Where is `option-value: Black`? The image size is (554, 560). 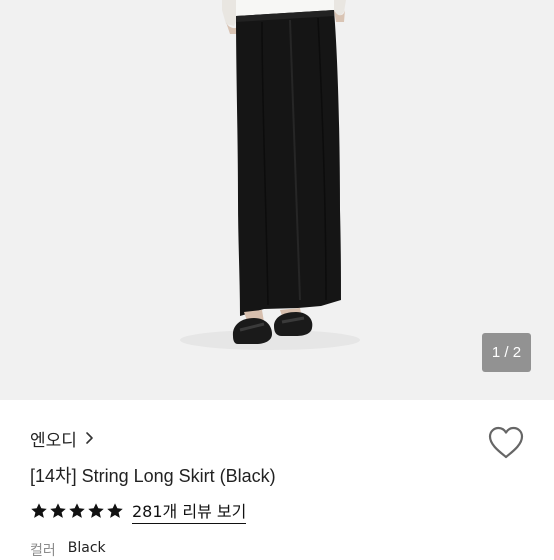
option-value: Black is located at coordinates (86, 548).